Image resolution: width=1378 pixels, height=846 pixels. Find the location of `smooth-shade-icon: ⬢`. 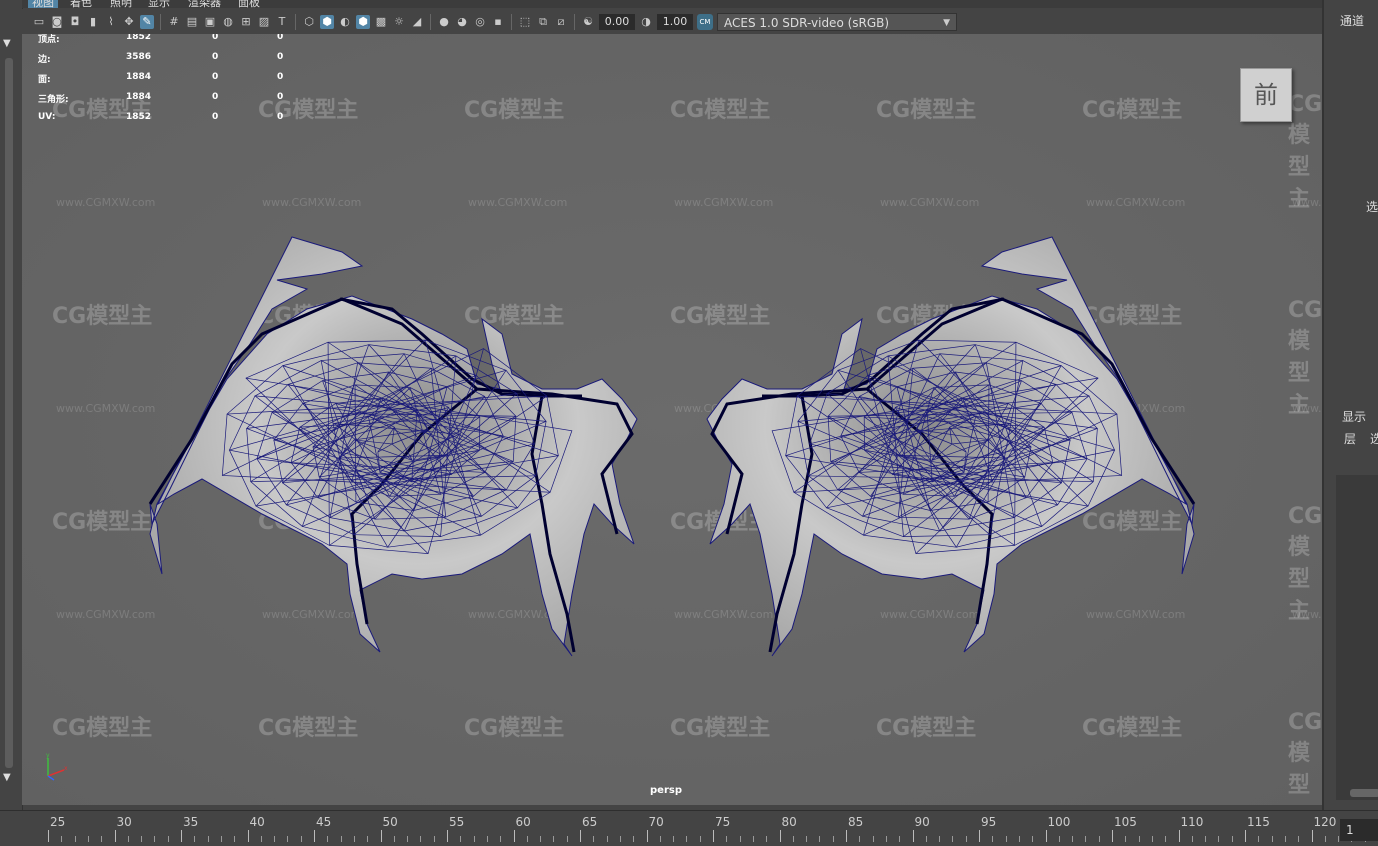

smooth-shade-icon: ⬢ is located at coordinates (327, 22).